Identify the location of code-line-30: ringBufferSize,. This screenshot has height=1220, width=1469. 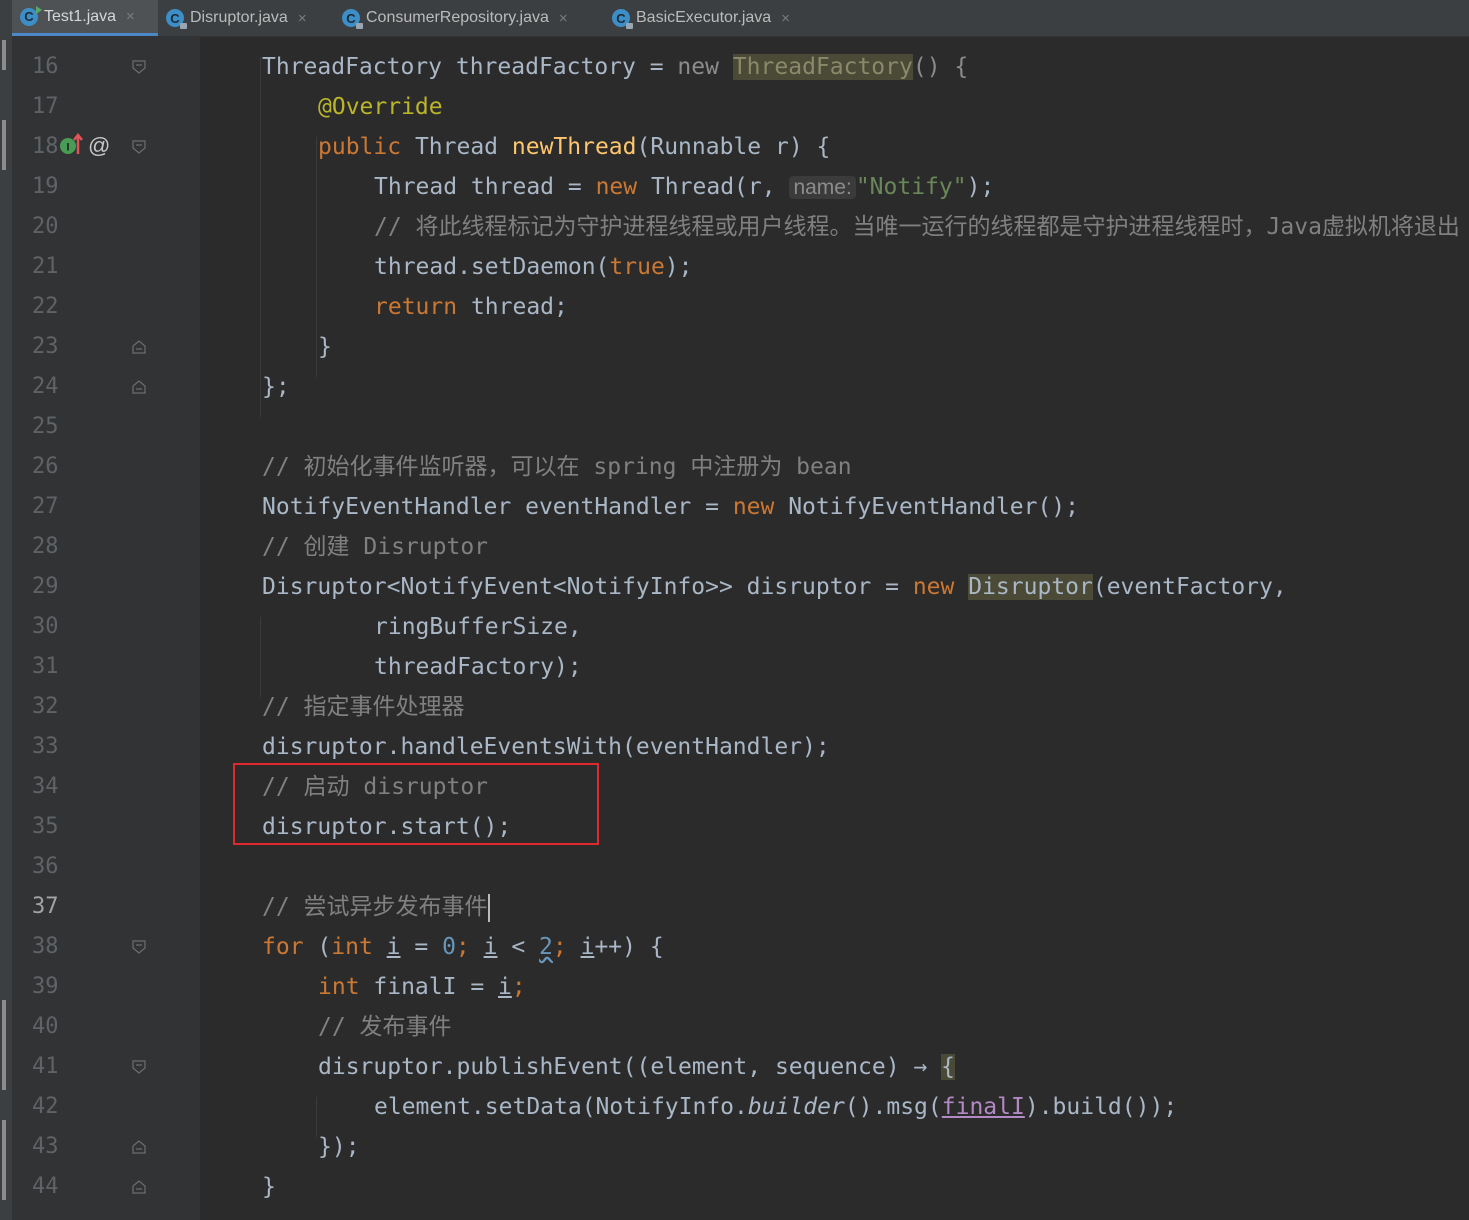
(478, 627).